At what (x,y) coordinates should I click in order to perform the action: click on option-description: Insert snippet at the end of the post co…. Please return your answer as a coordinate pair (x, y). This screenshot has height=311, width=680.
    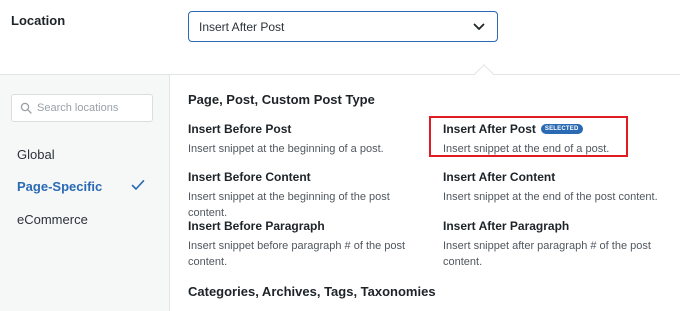
    Looking at the image, I should click on (550, 197).